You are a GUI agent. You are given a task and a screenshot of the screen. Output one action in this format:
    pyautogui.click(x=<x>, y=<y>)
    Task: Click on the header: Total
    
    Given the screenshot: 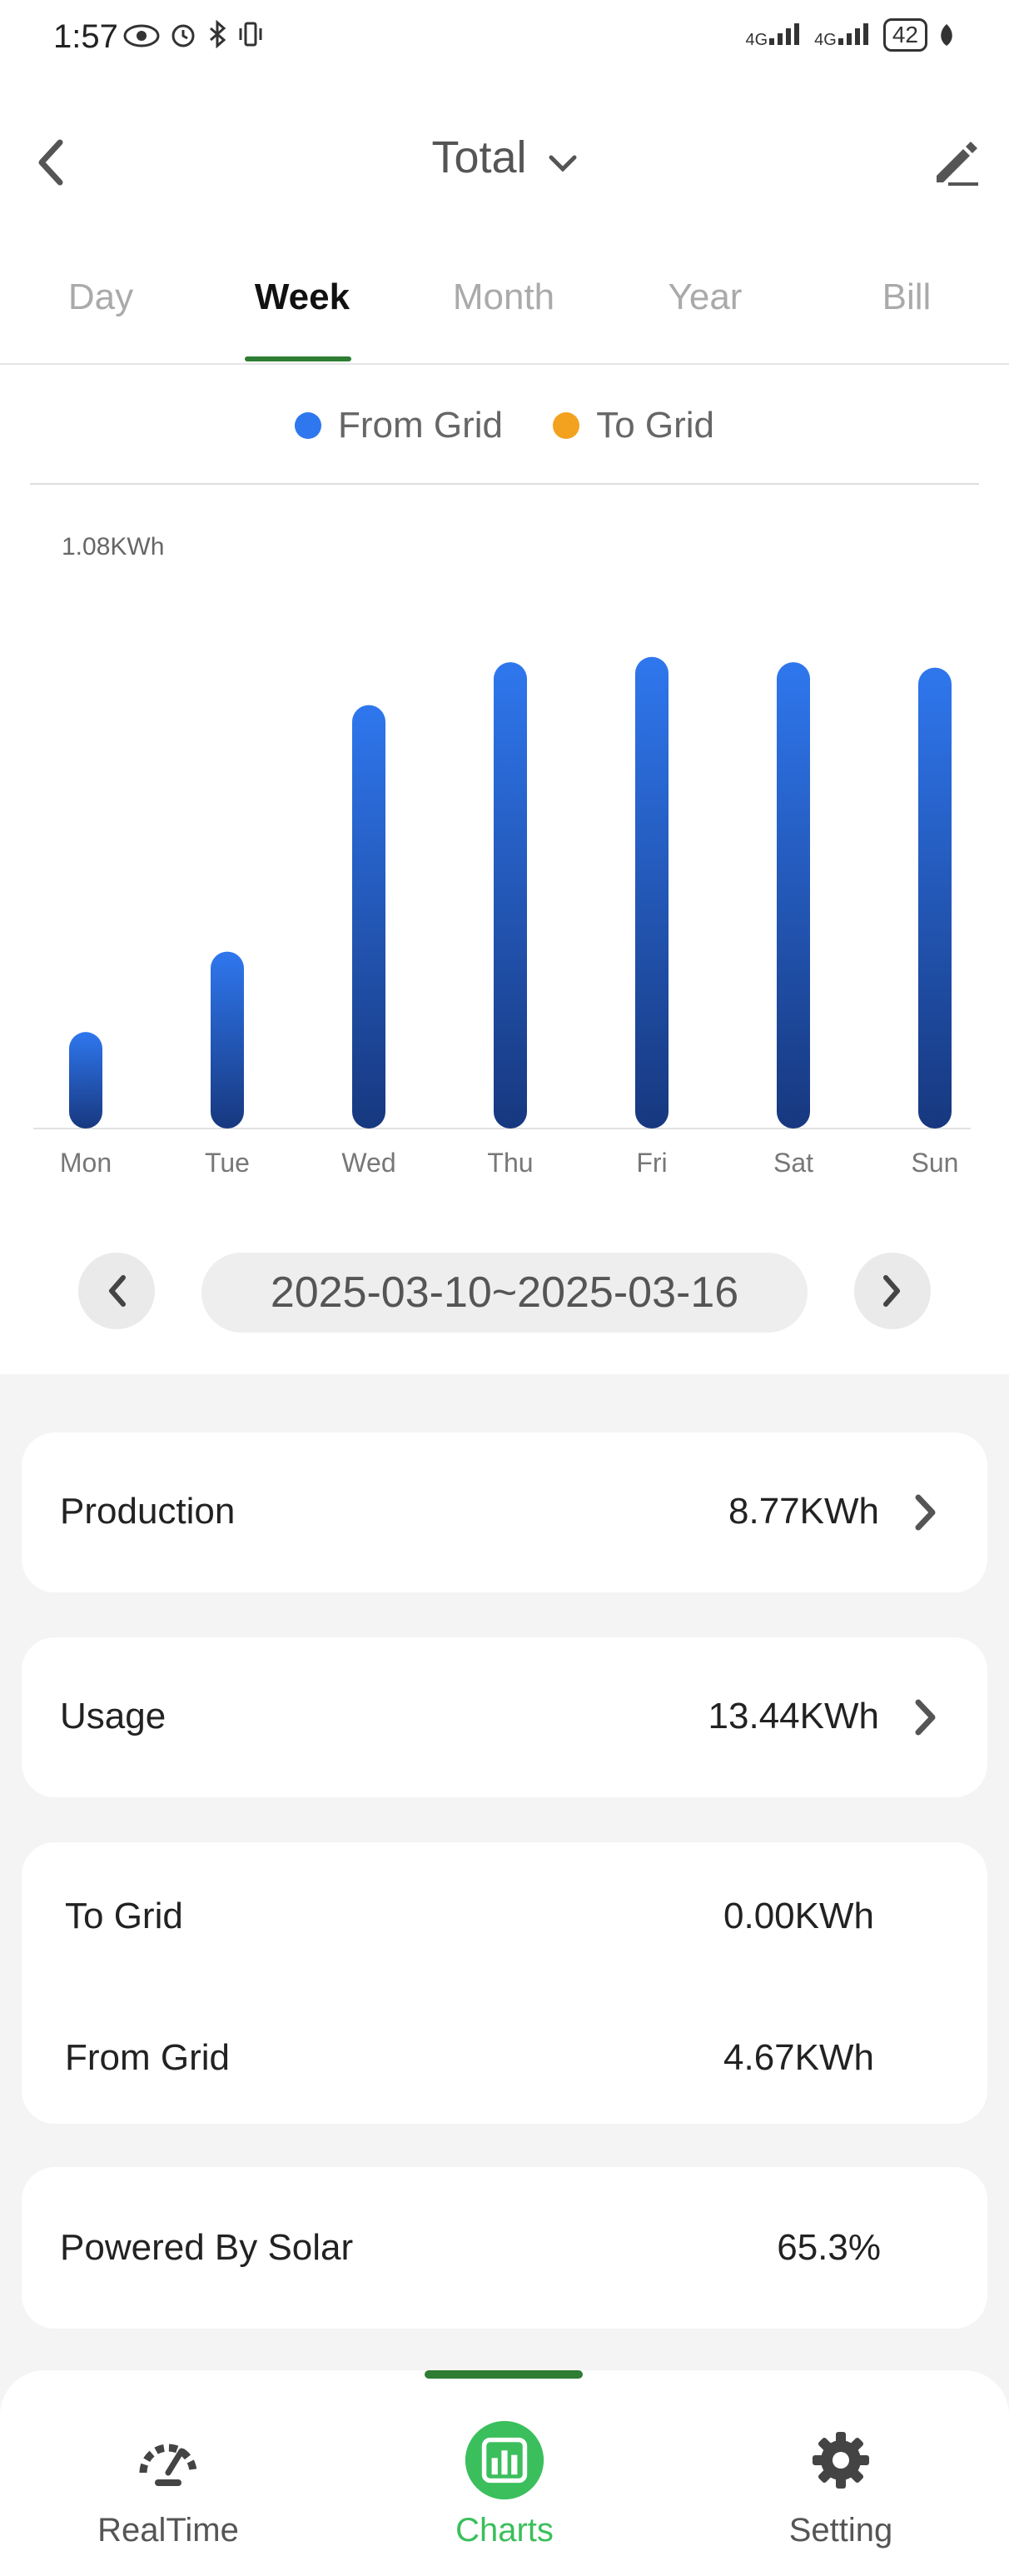 What is the action you would take?
    pyautogui.click(x=504, y=162)
    